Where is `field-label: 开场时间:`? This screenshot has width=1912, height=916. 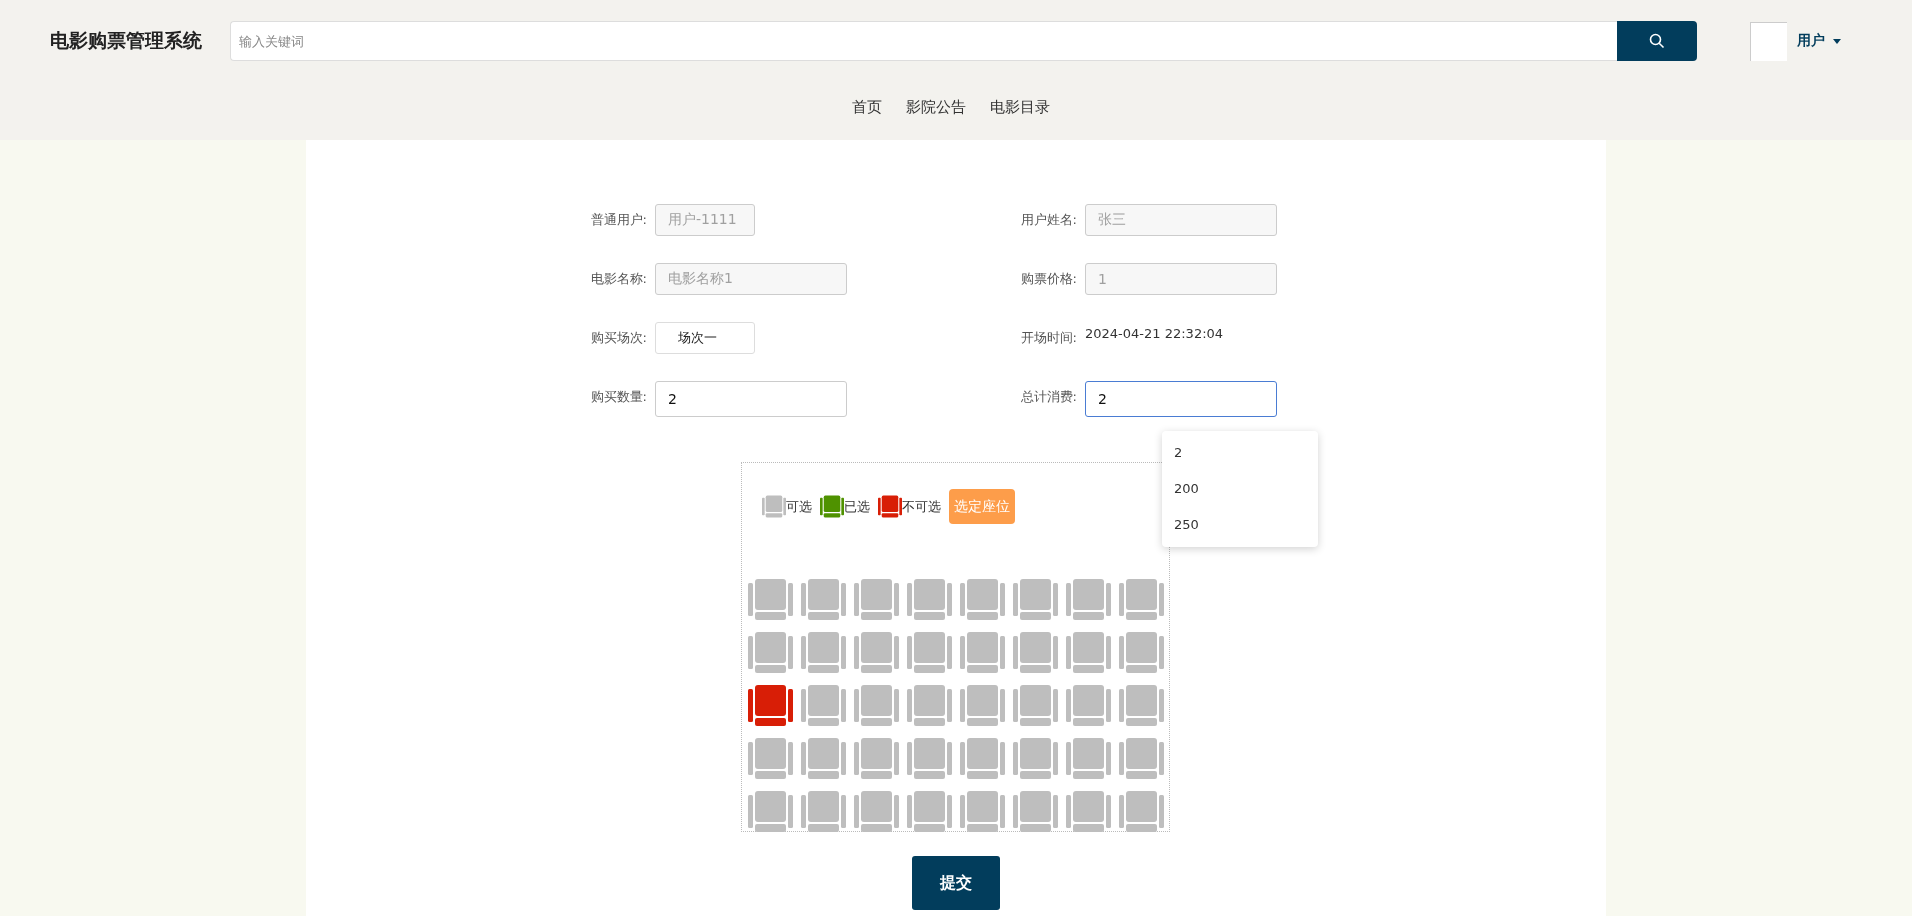
field-label: 开场时间: is located at coordinates (1048, 338).